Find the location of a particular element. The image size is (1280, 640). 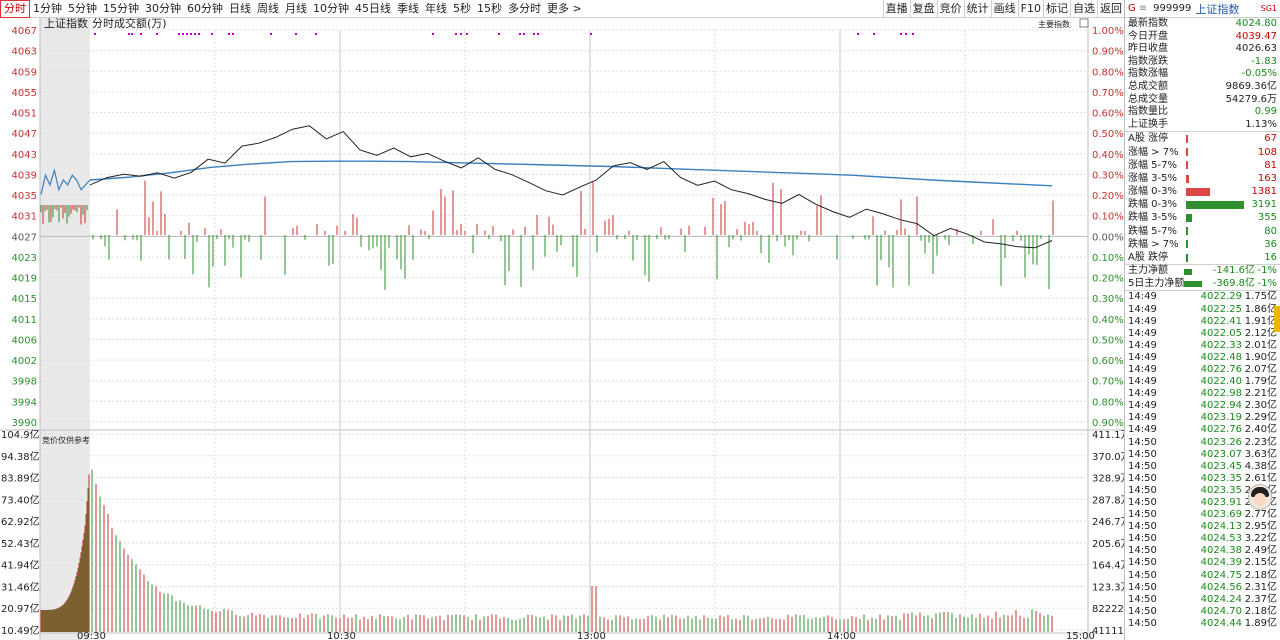

fund-flow-row: 主力净额 -141.6亿 -1% is located at coordinates (1202, 271).